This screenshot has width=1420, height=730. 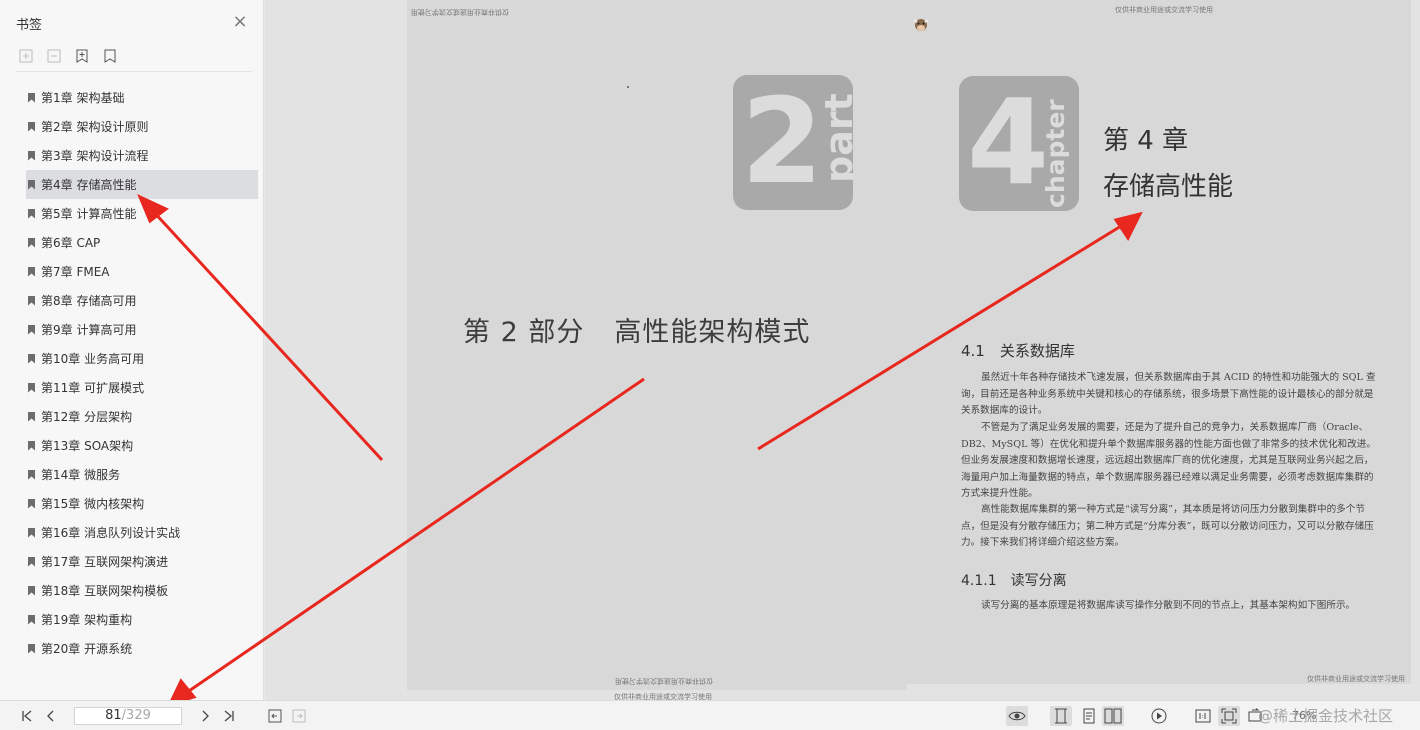 What do you see at coordinates (27, 716) in the screenshot?
I see `first-page-icon` at bounding box center [27, 716].